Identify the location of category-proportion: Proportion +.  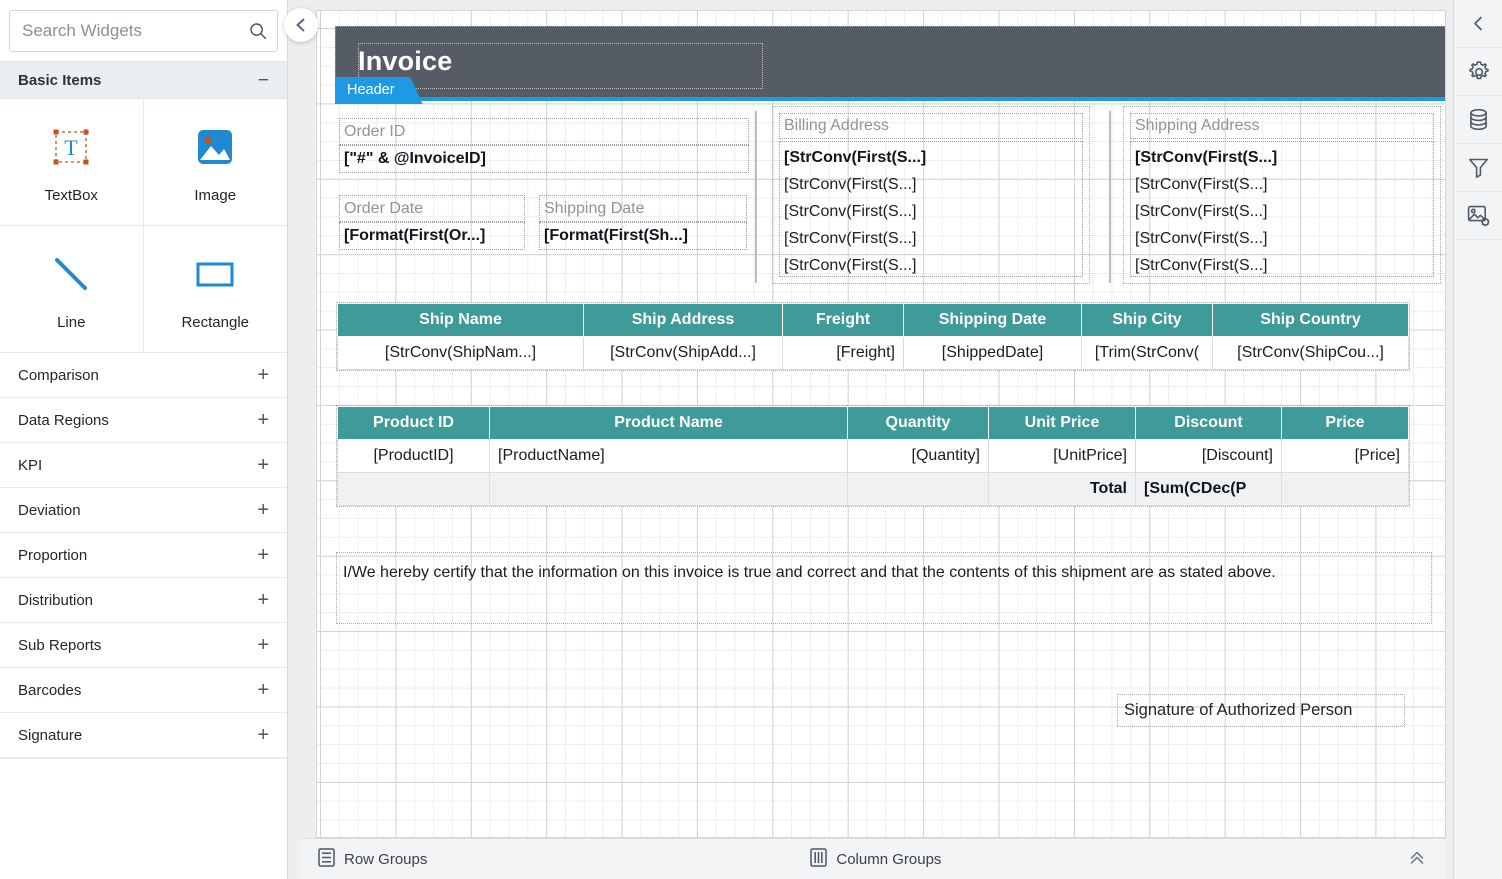
(143, 555).